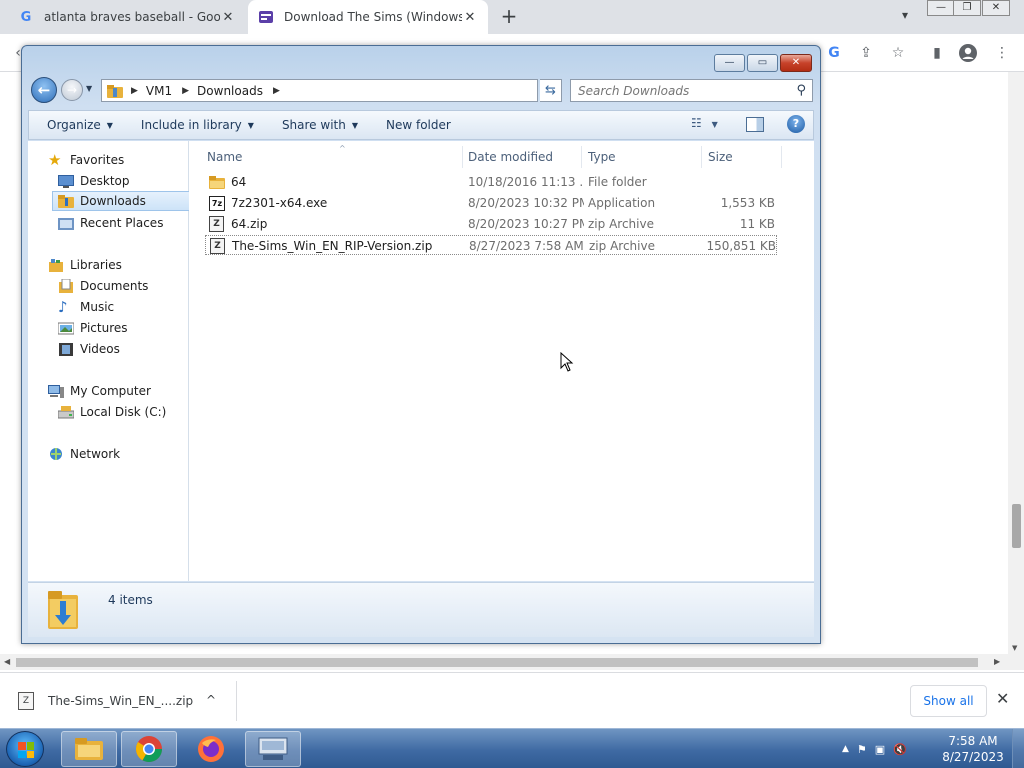  What do you see at coordinates (99, 391) in the screenshot?
I see `nav-my-computer: My Computer` at bounding box center [99, 391].